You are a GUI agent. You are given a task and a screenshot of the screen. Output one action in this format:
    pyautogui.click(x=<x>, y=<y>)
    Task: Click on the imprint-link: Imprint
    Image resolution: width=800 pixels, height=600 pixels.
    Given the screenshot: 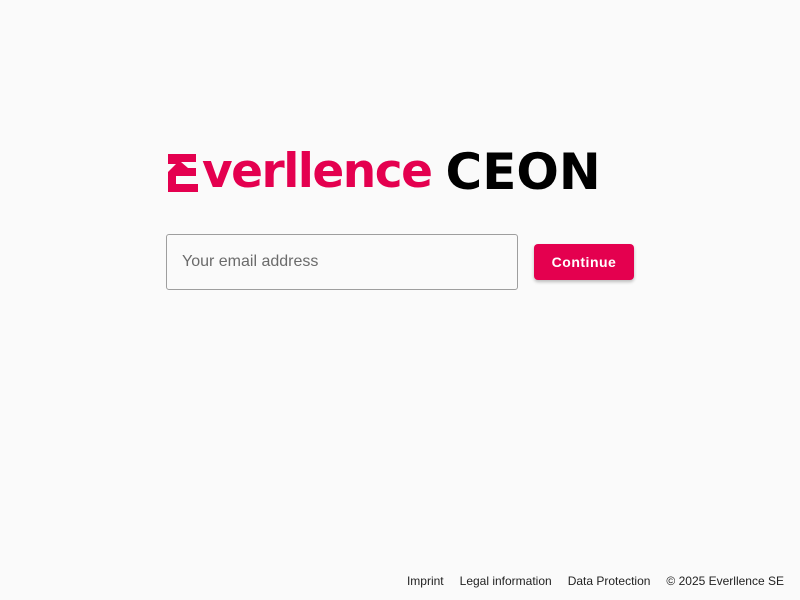 What is the action you would take?
    pyautogui.click(x=425, y=581)
    